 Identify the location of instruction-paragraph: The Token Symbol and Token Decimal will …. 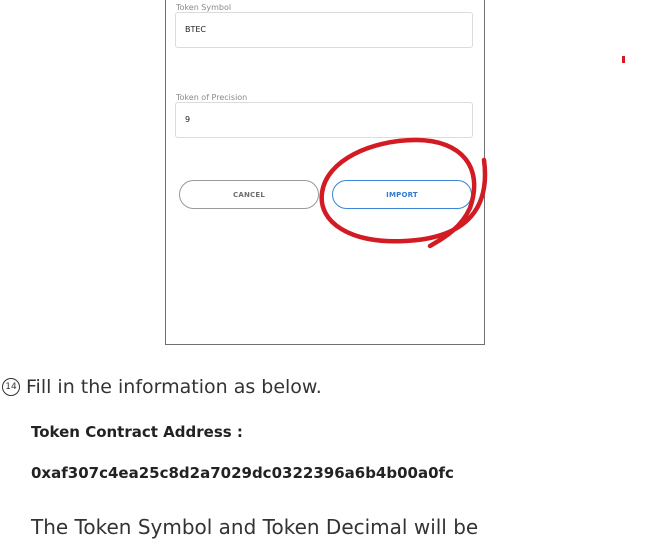
(255, 527).